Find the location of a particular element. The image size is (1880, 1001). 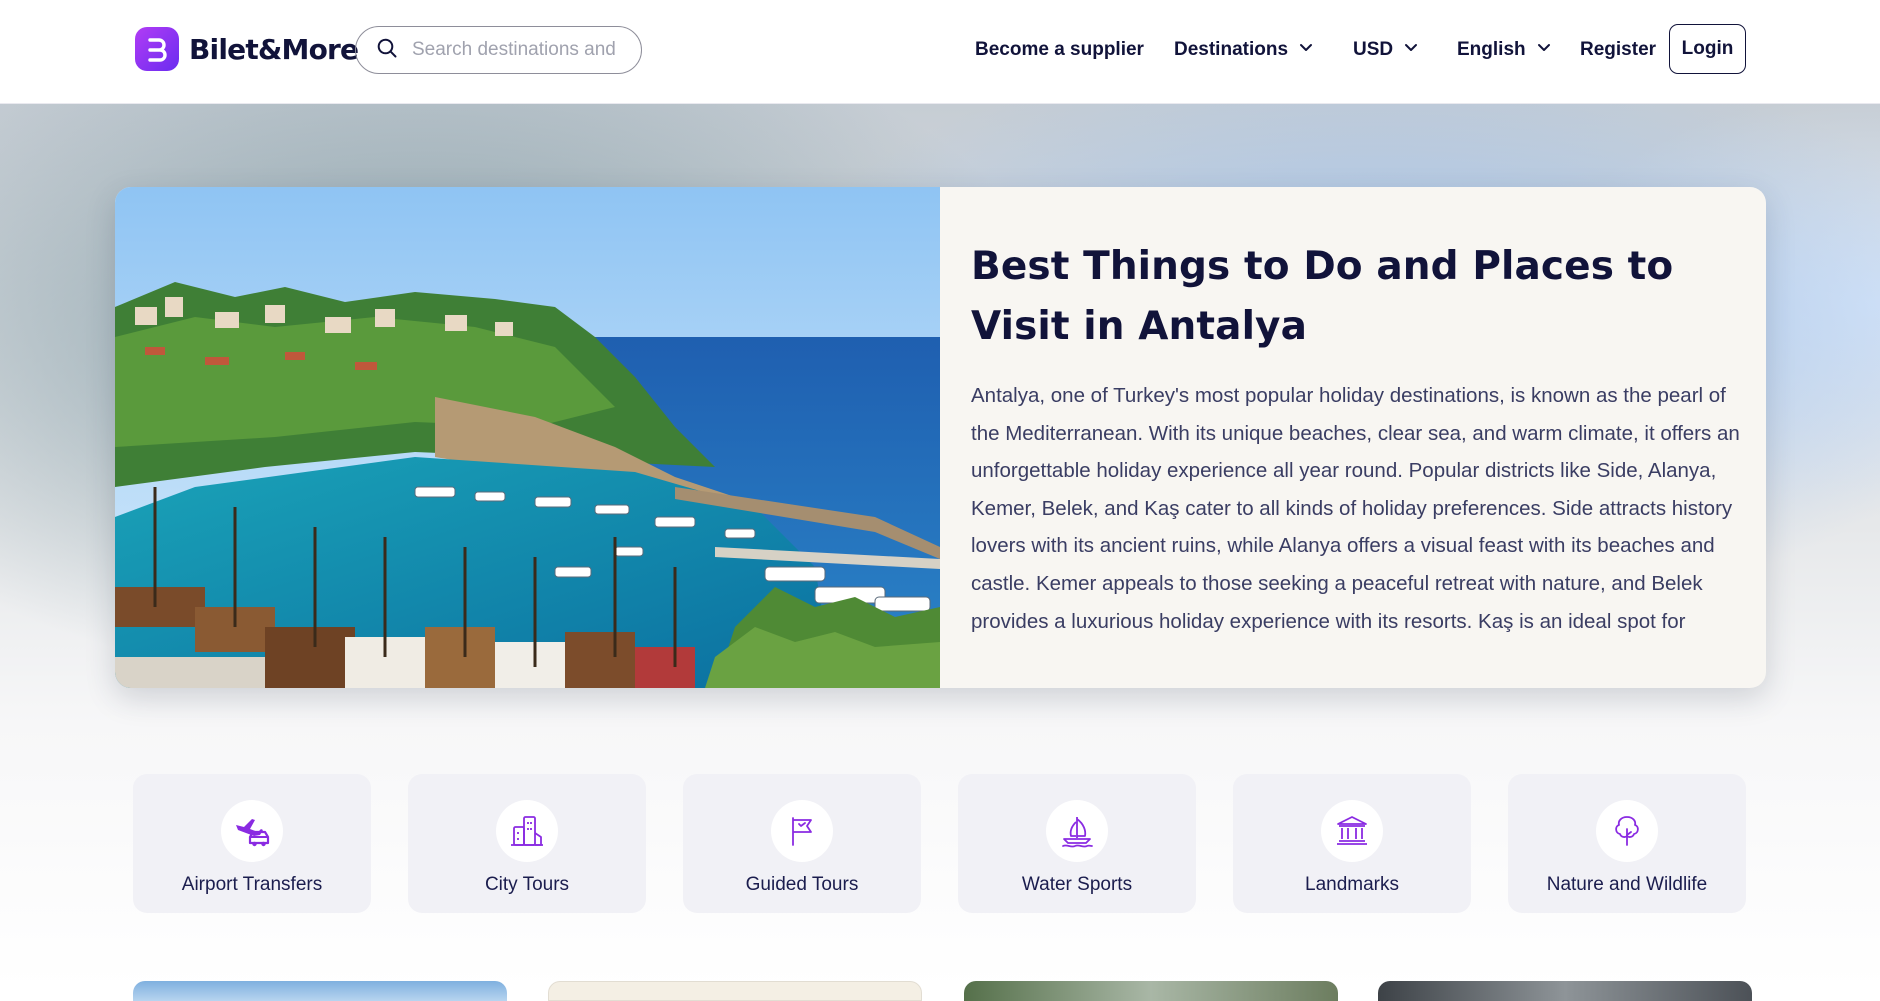

landmark-icon is located at coordinates (1352, 831).